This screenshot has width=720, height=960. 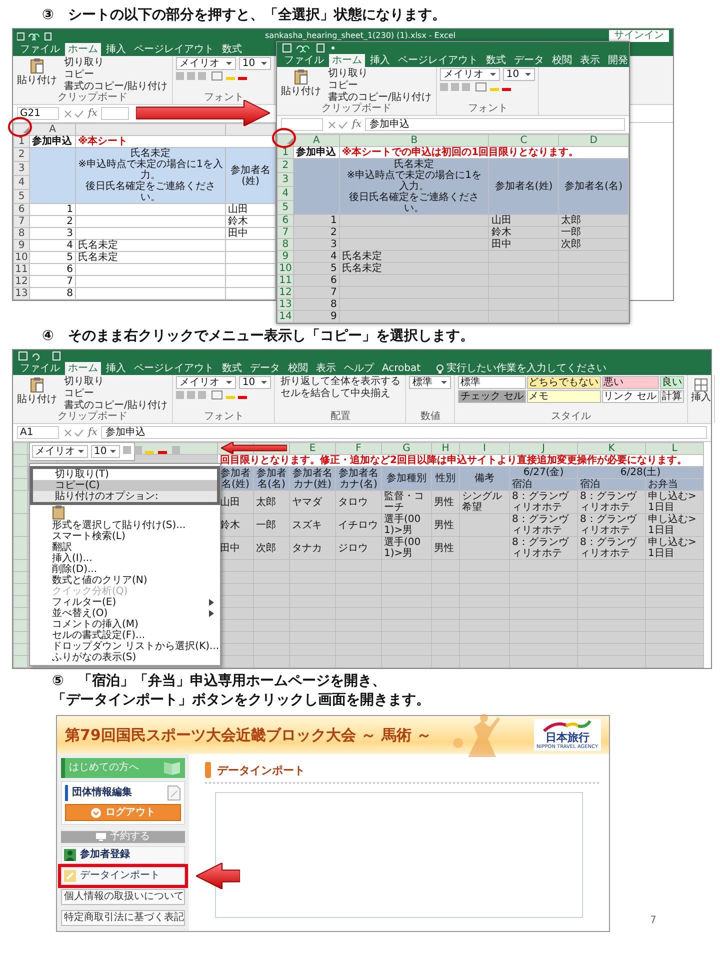 What do you see at coordinates (286, 140) in the screenshot?
I see `select-all-button` at bounding box center [286, 140].